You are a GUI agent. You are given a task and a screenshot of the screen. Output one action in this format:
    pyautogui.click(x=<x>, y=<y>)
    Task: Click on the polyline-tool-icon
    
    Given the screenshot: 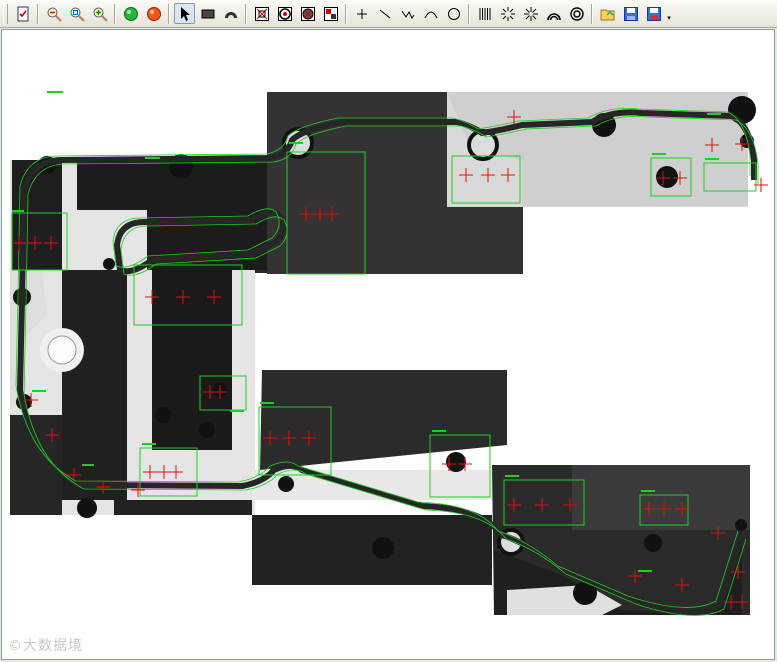 What is the action you would take?
    pyautogui.click(x=407, y=14)
    